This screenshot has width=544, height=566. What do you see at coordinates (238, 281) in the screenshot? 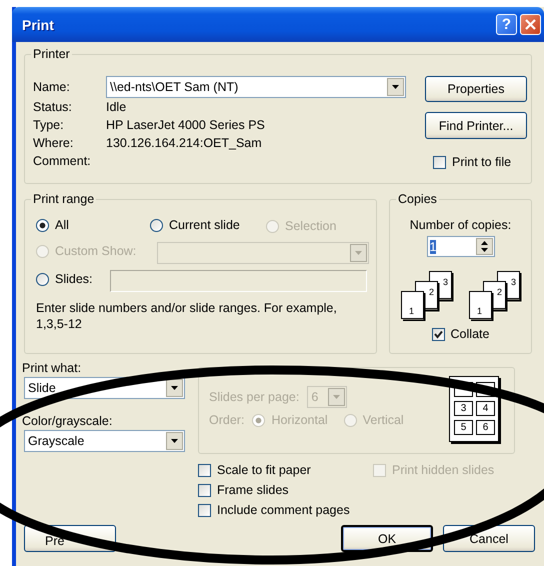
I see `slides-input` at bounding box center [238, 281].